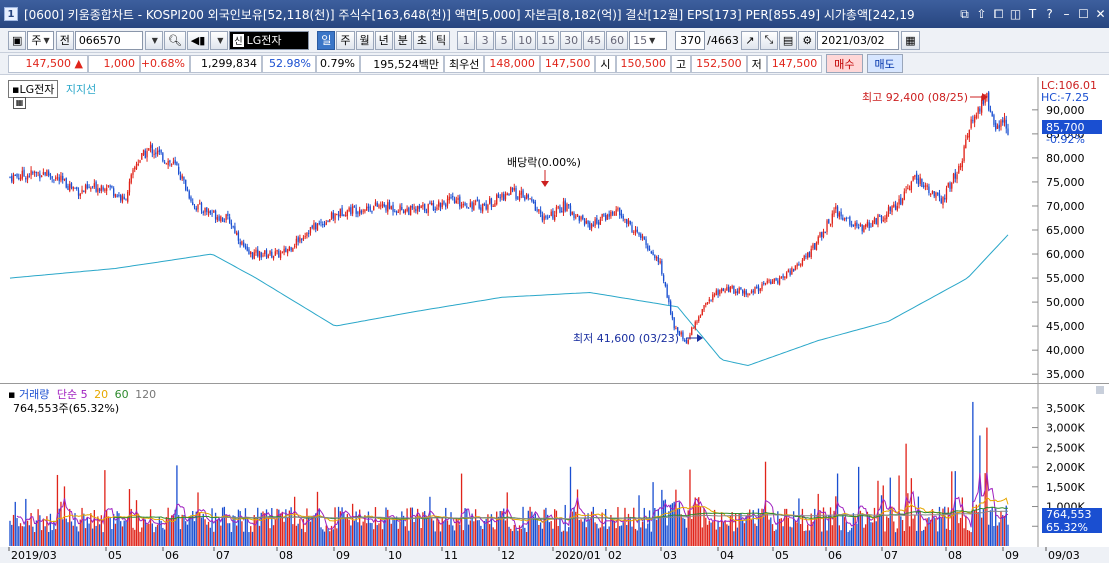 This screenshot has height=563, width=1109. I want to click on save-button: ▤, so click(788, 40).